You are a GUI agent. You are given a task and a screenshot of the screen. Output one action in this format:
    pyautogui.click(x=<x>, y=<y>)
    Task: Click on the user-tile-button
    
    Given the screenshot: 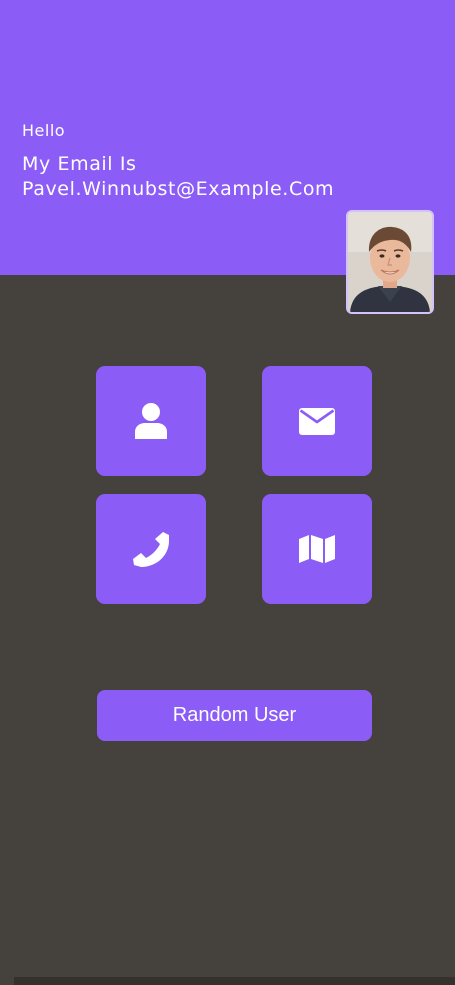 What is the action you would take?
    pyautogui.click(x=151, y=421)
    